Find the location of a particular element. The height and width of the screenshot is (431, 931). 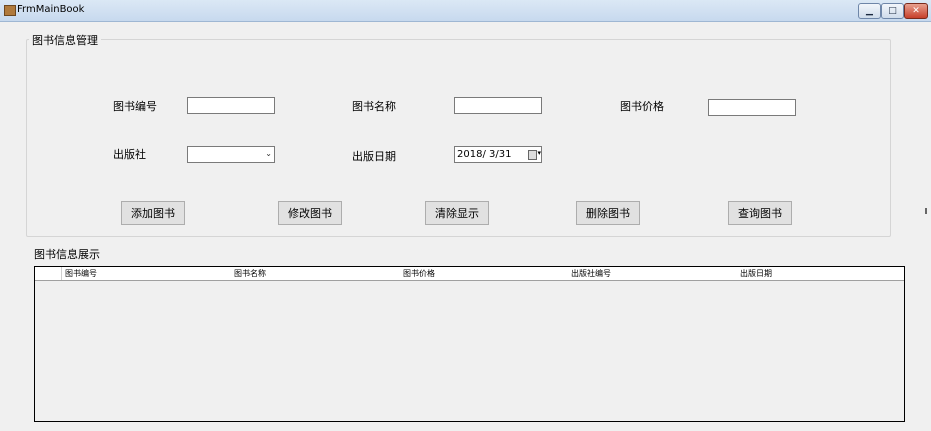

close-icon: ✕ is located at coordinates (916, 10).